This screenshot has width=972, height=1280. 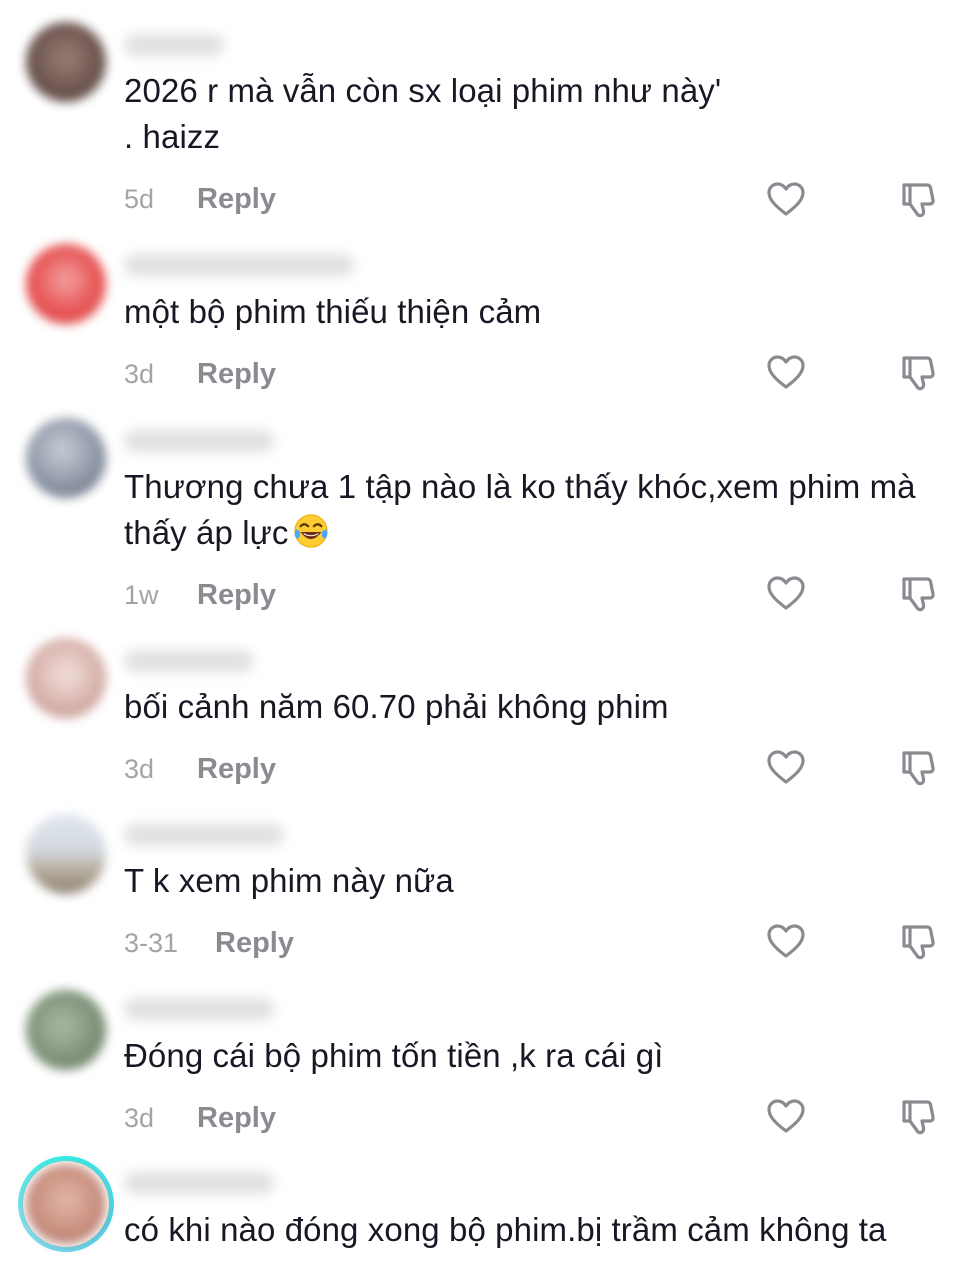 What do you see at coordinates (139, 199) in the screenshot?
I see `comment-time: 5d` at bounding box center [139, 199].